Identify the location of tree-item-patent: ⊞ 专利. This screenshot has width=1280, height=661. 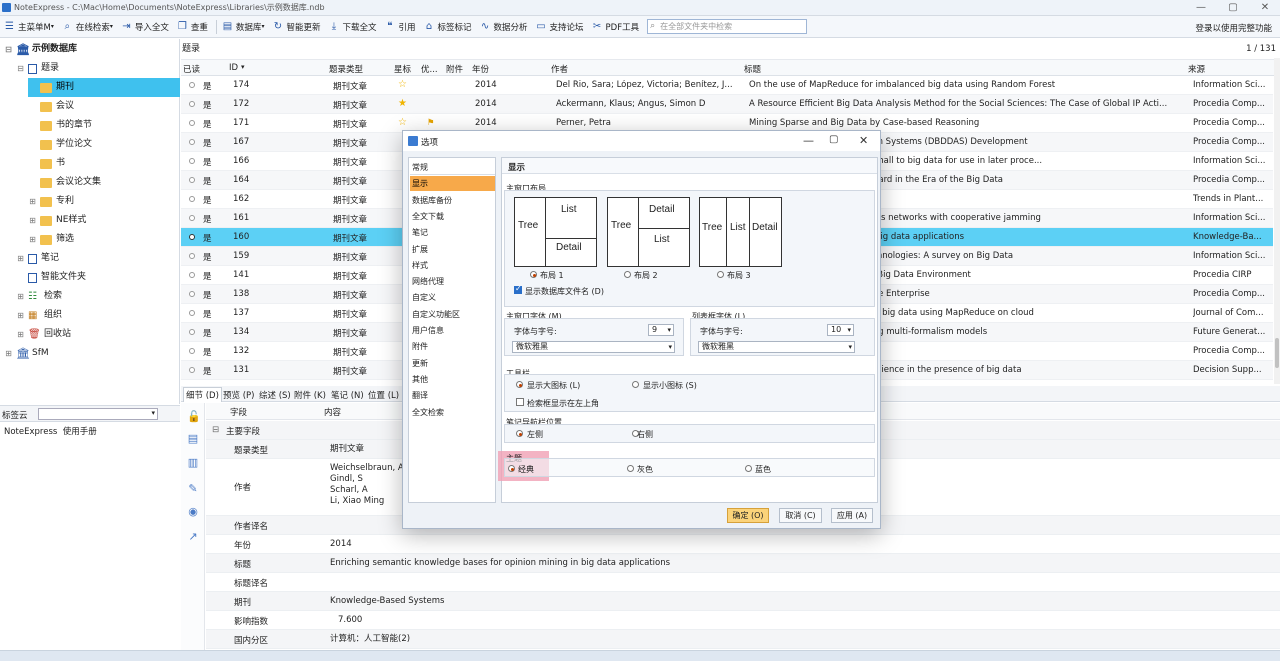
(51, 201).